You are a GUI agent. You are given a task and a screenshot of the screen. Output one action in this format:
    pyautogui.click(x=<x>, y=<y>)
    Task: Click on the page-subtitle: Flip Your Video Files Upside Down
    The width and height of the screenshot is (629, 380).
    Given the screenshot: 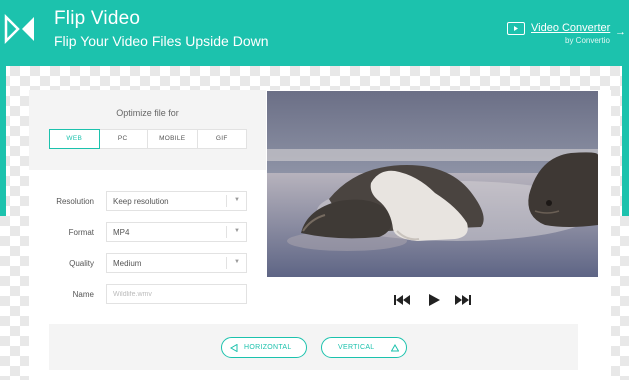 What is the action you would take?
    pyautogui.click(x=161, y=41)
    